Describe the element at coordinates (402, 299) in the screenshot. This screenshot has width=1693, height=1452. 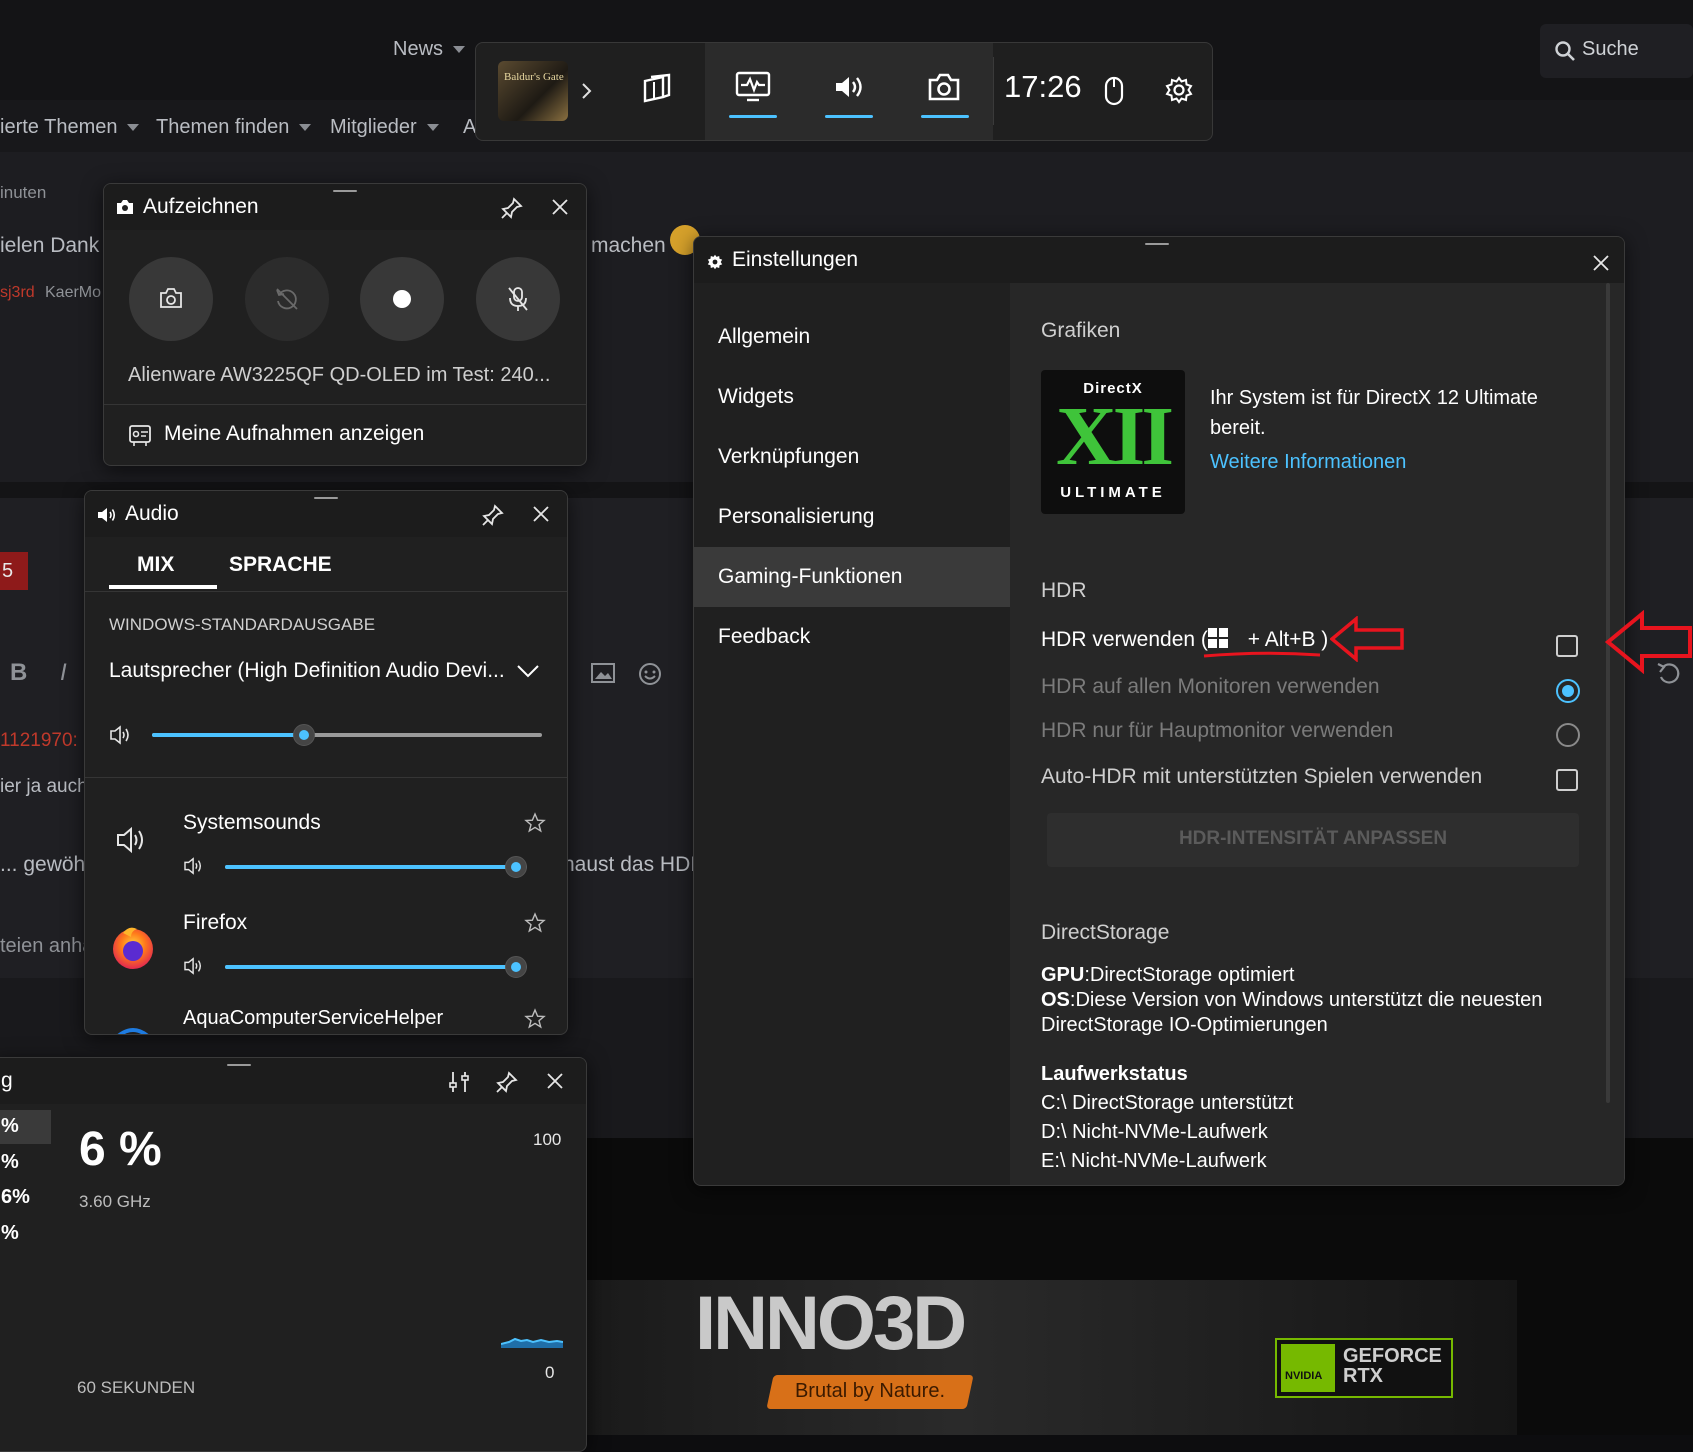
I see `record-button` at that location.